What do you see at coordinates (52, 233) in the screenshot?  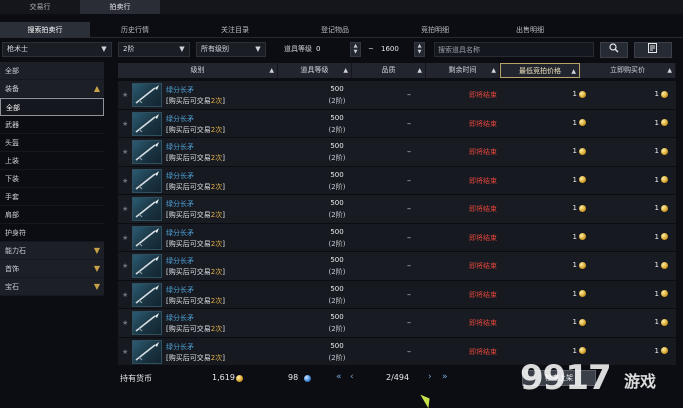 I see `sidebar-item-amulet: 护身符` at bounding box center [52, 233].